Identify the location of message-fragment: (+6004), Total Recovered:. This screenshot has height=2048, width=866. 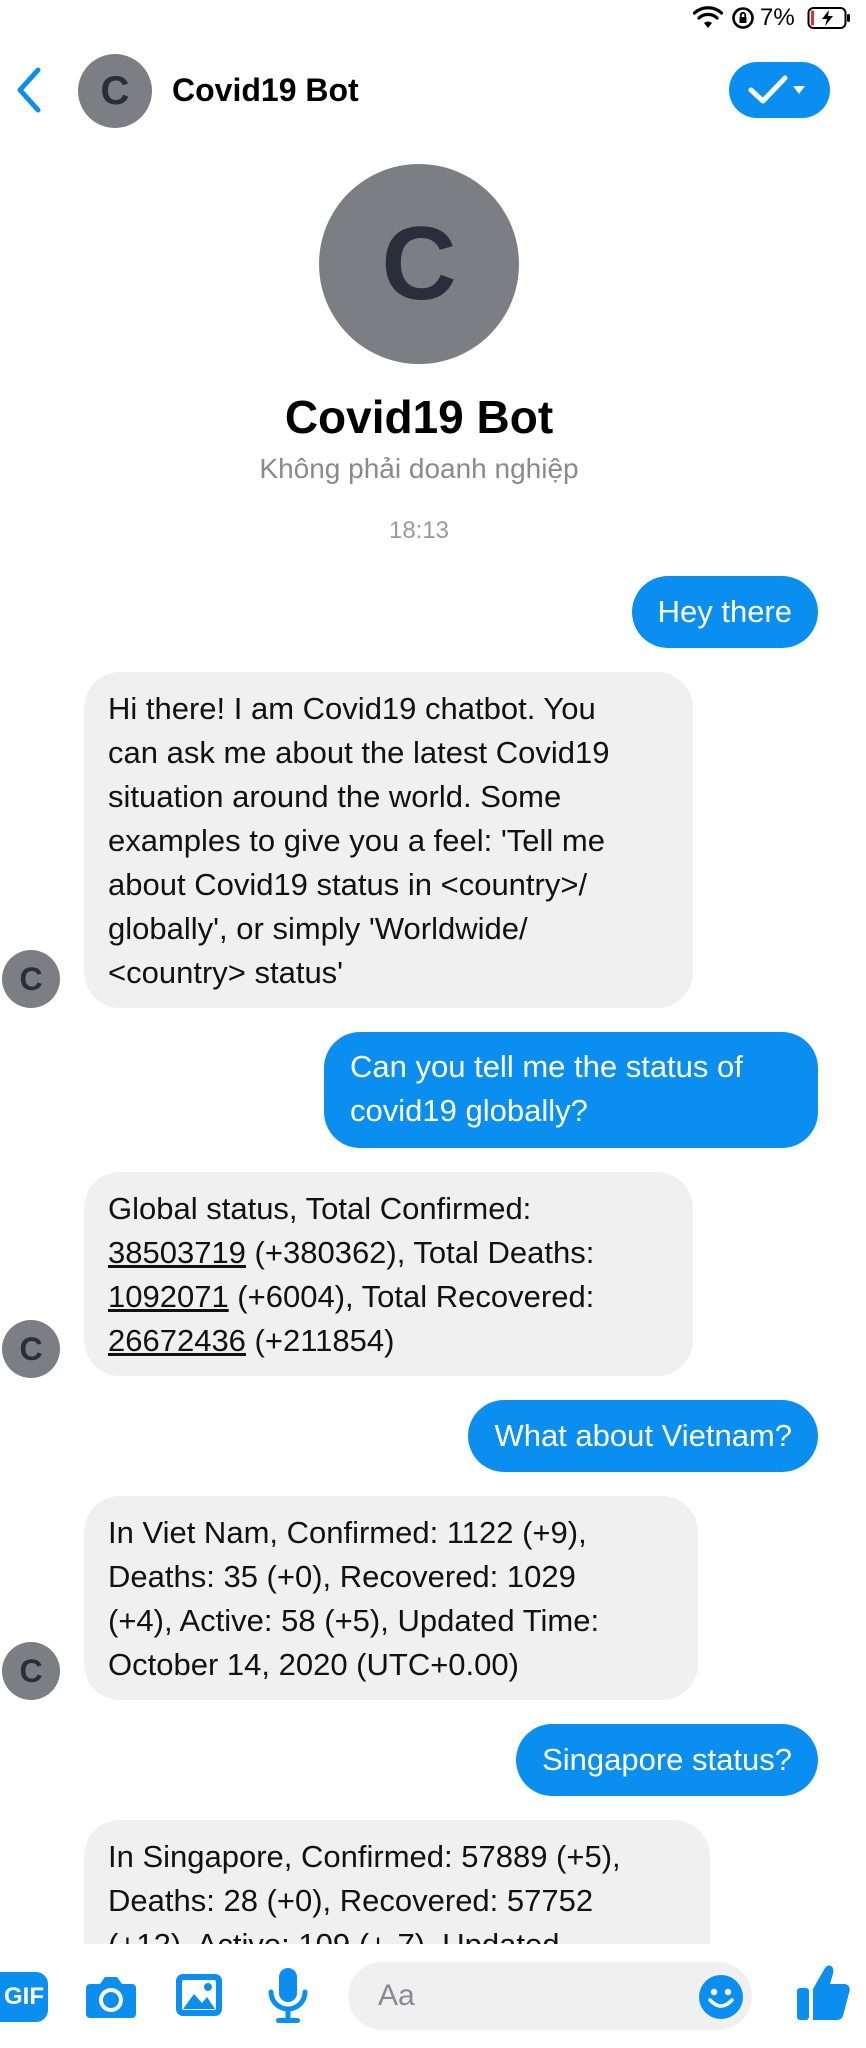
(411, 1296).